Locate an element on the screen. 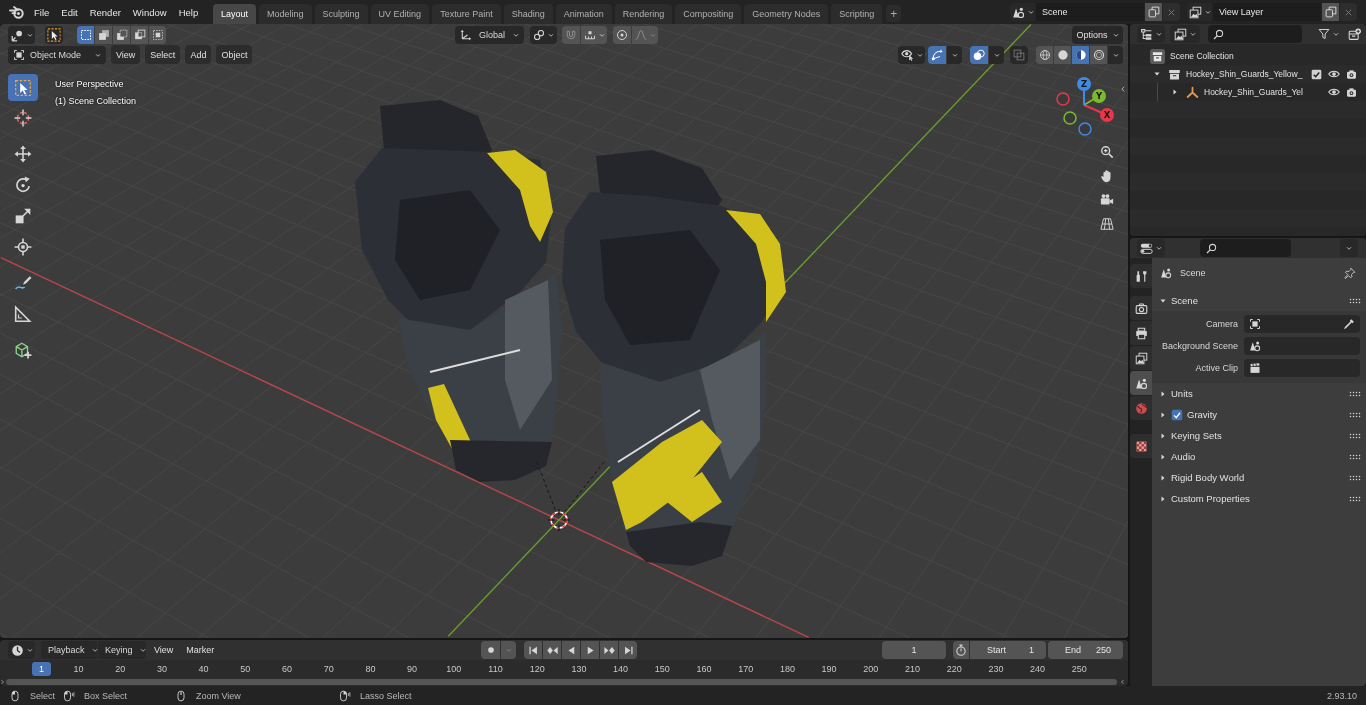 This screenshot has width=1366, height=705. scrollbar is located at coordinates (561, 681).